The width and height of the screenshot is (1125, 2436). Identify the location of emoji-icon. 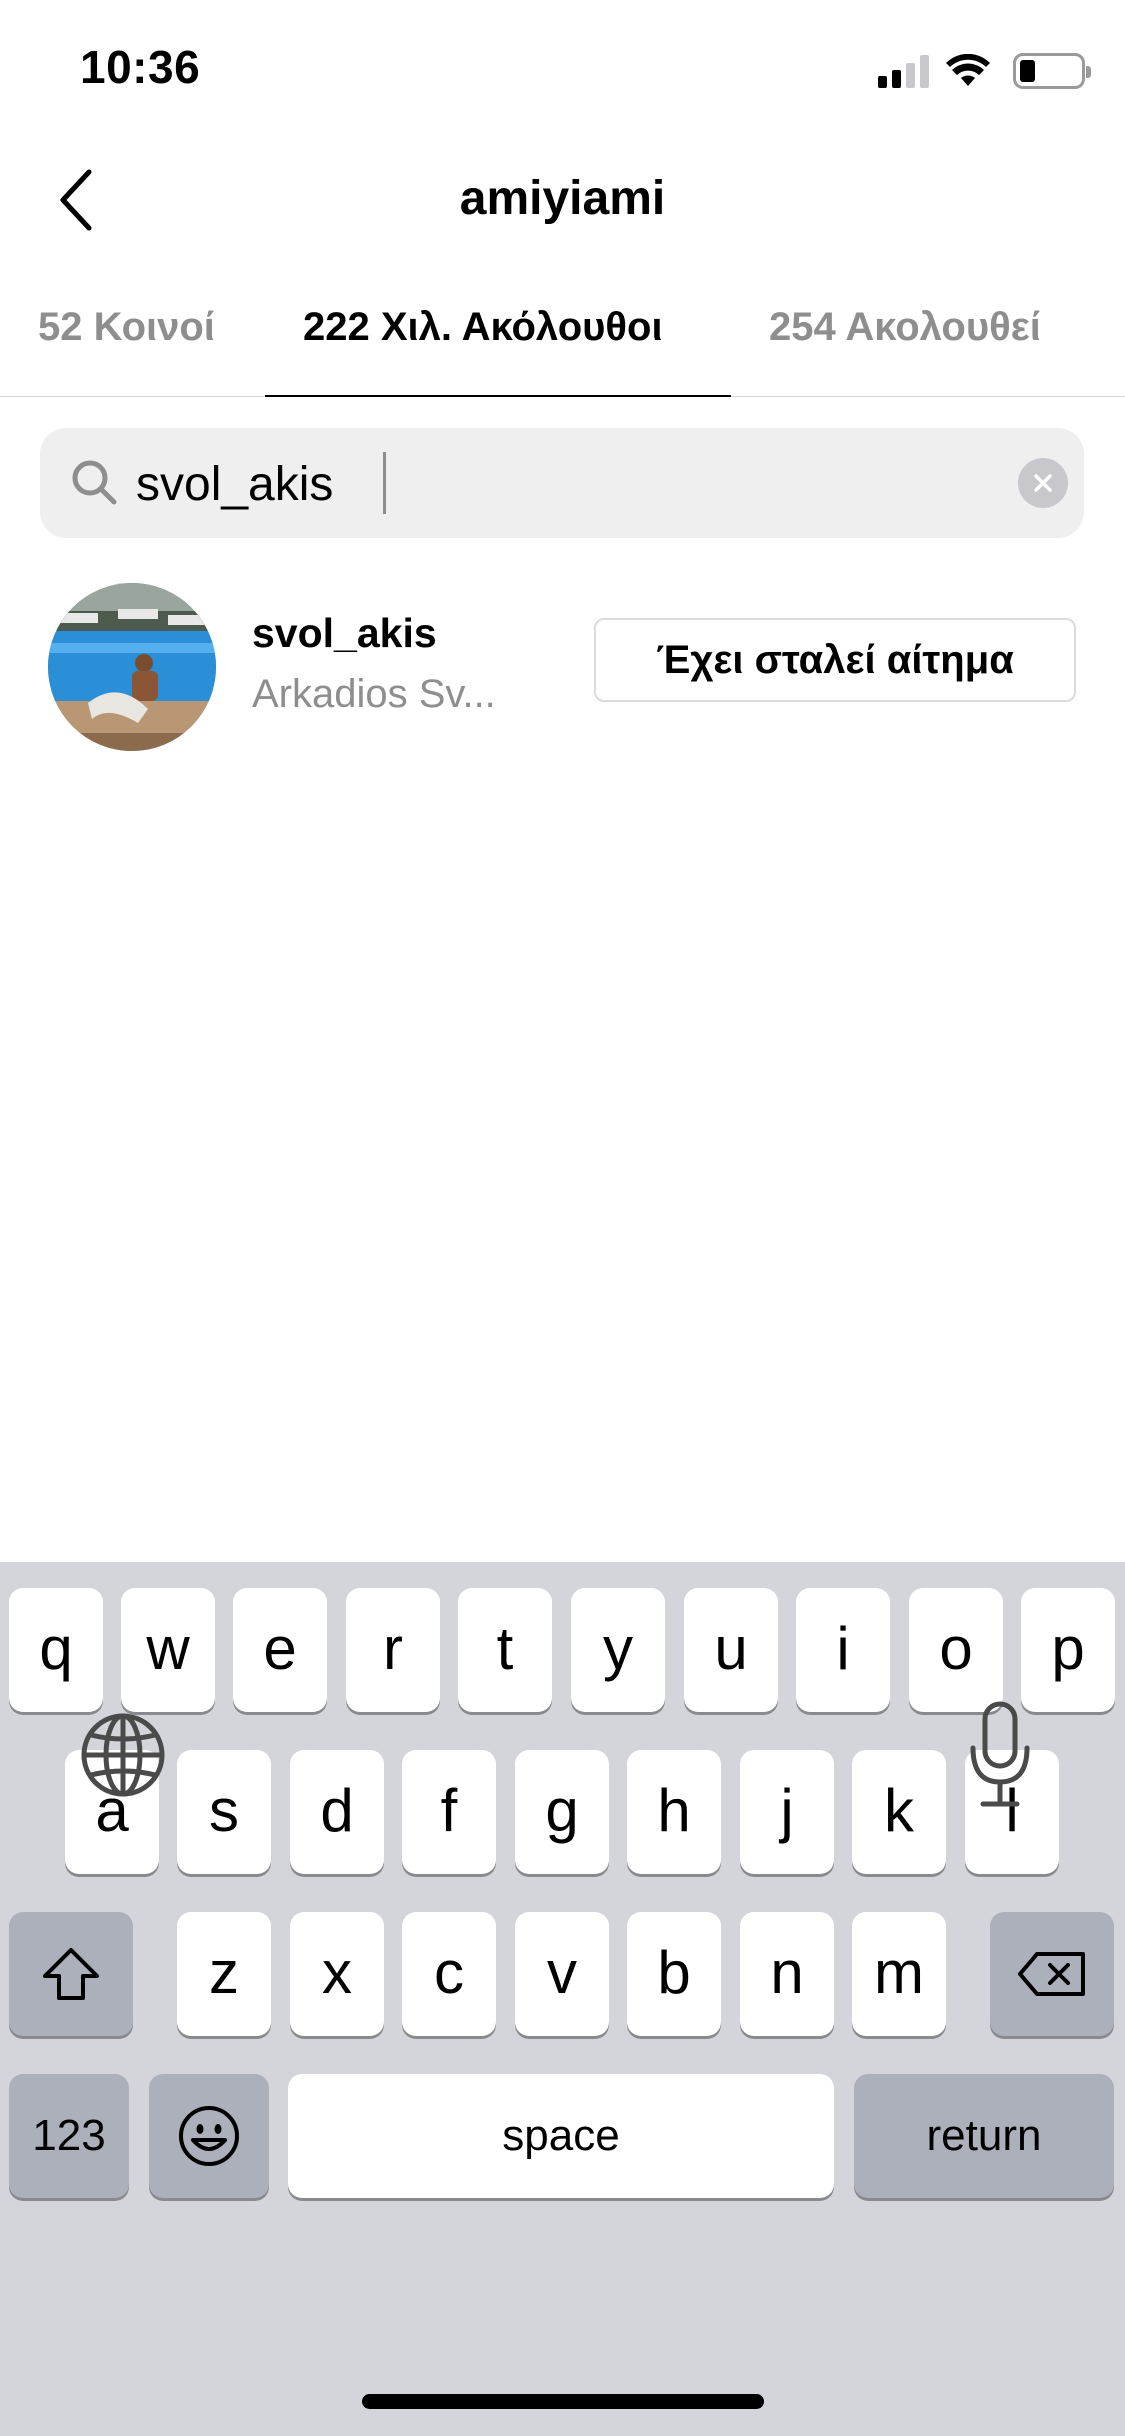
(209, 2136).